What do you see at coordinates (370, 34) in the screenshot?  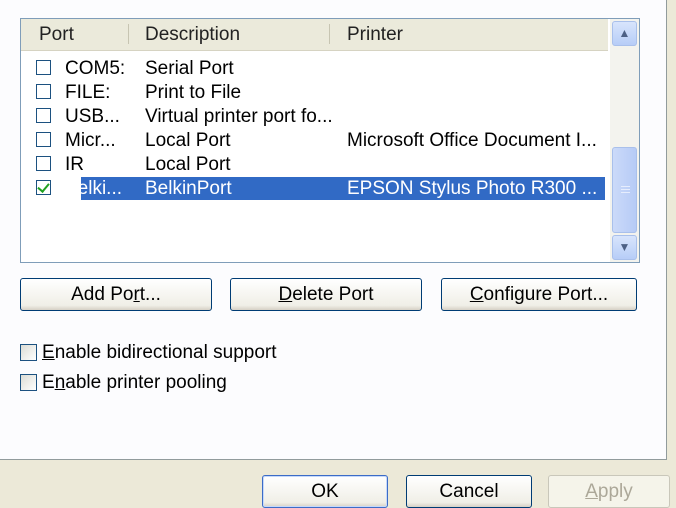 I see `column-header-printer: Printer` at bounding box center [370, 34].